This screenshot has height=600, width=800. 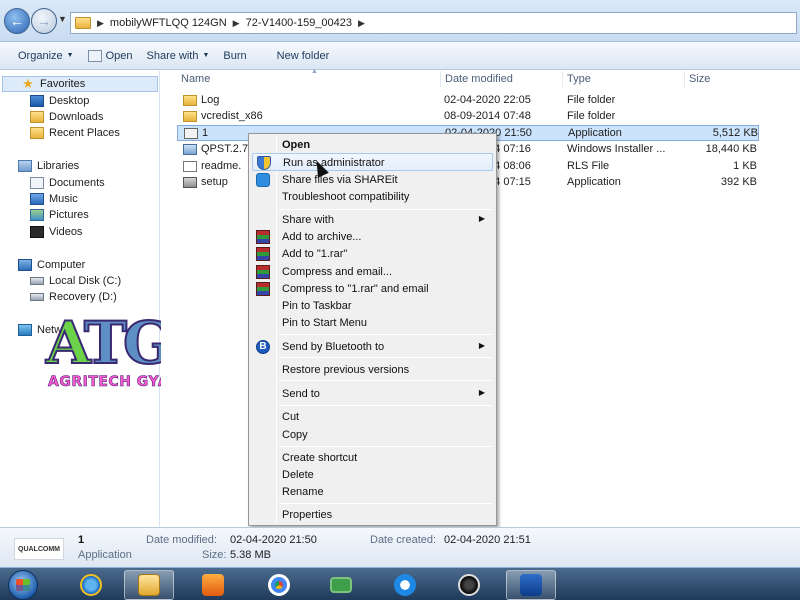 What do you see at coordinates (372, 289) in the screenshot?
I see `menu-item-compress-rar-email: Compress to "1.rar" and email` at bounding box center [372, 289].